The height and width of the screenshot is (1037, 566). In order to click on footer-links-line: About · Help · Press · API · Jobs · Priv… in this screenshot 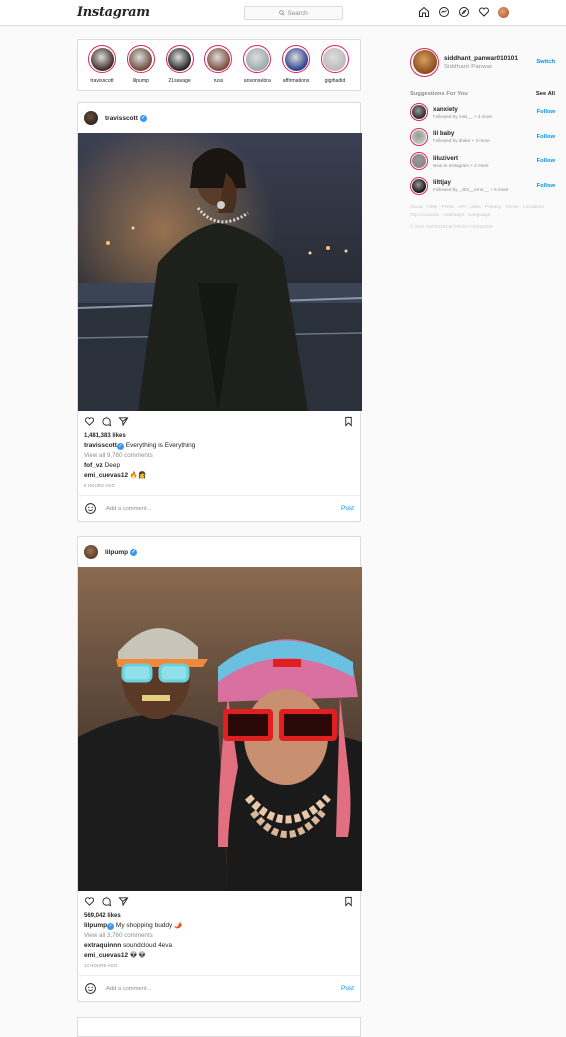, I will do `click(482, 208)`.